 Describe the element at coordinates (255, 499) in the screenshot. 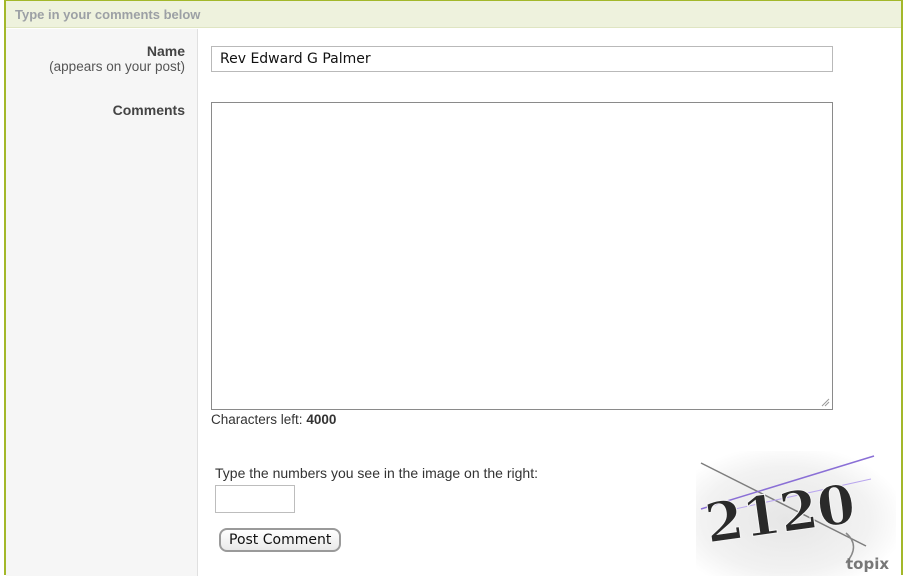

I see `captcha-input` at that location.